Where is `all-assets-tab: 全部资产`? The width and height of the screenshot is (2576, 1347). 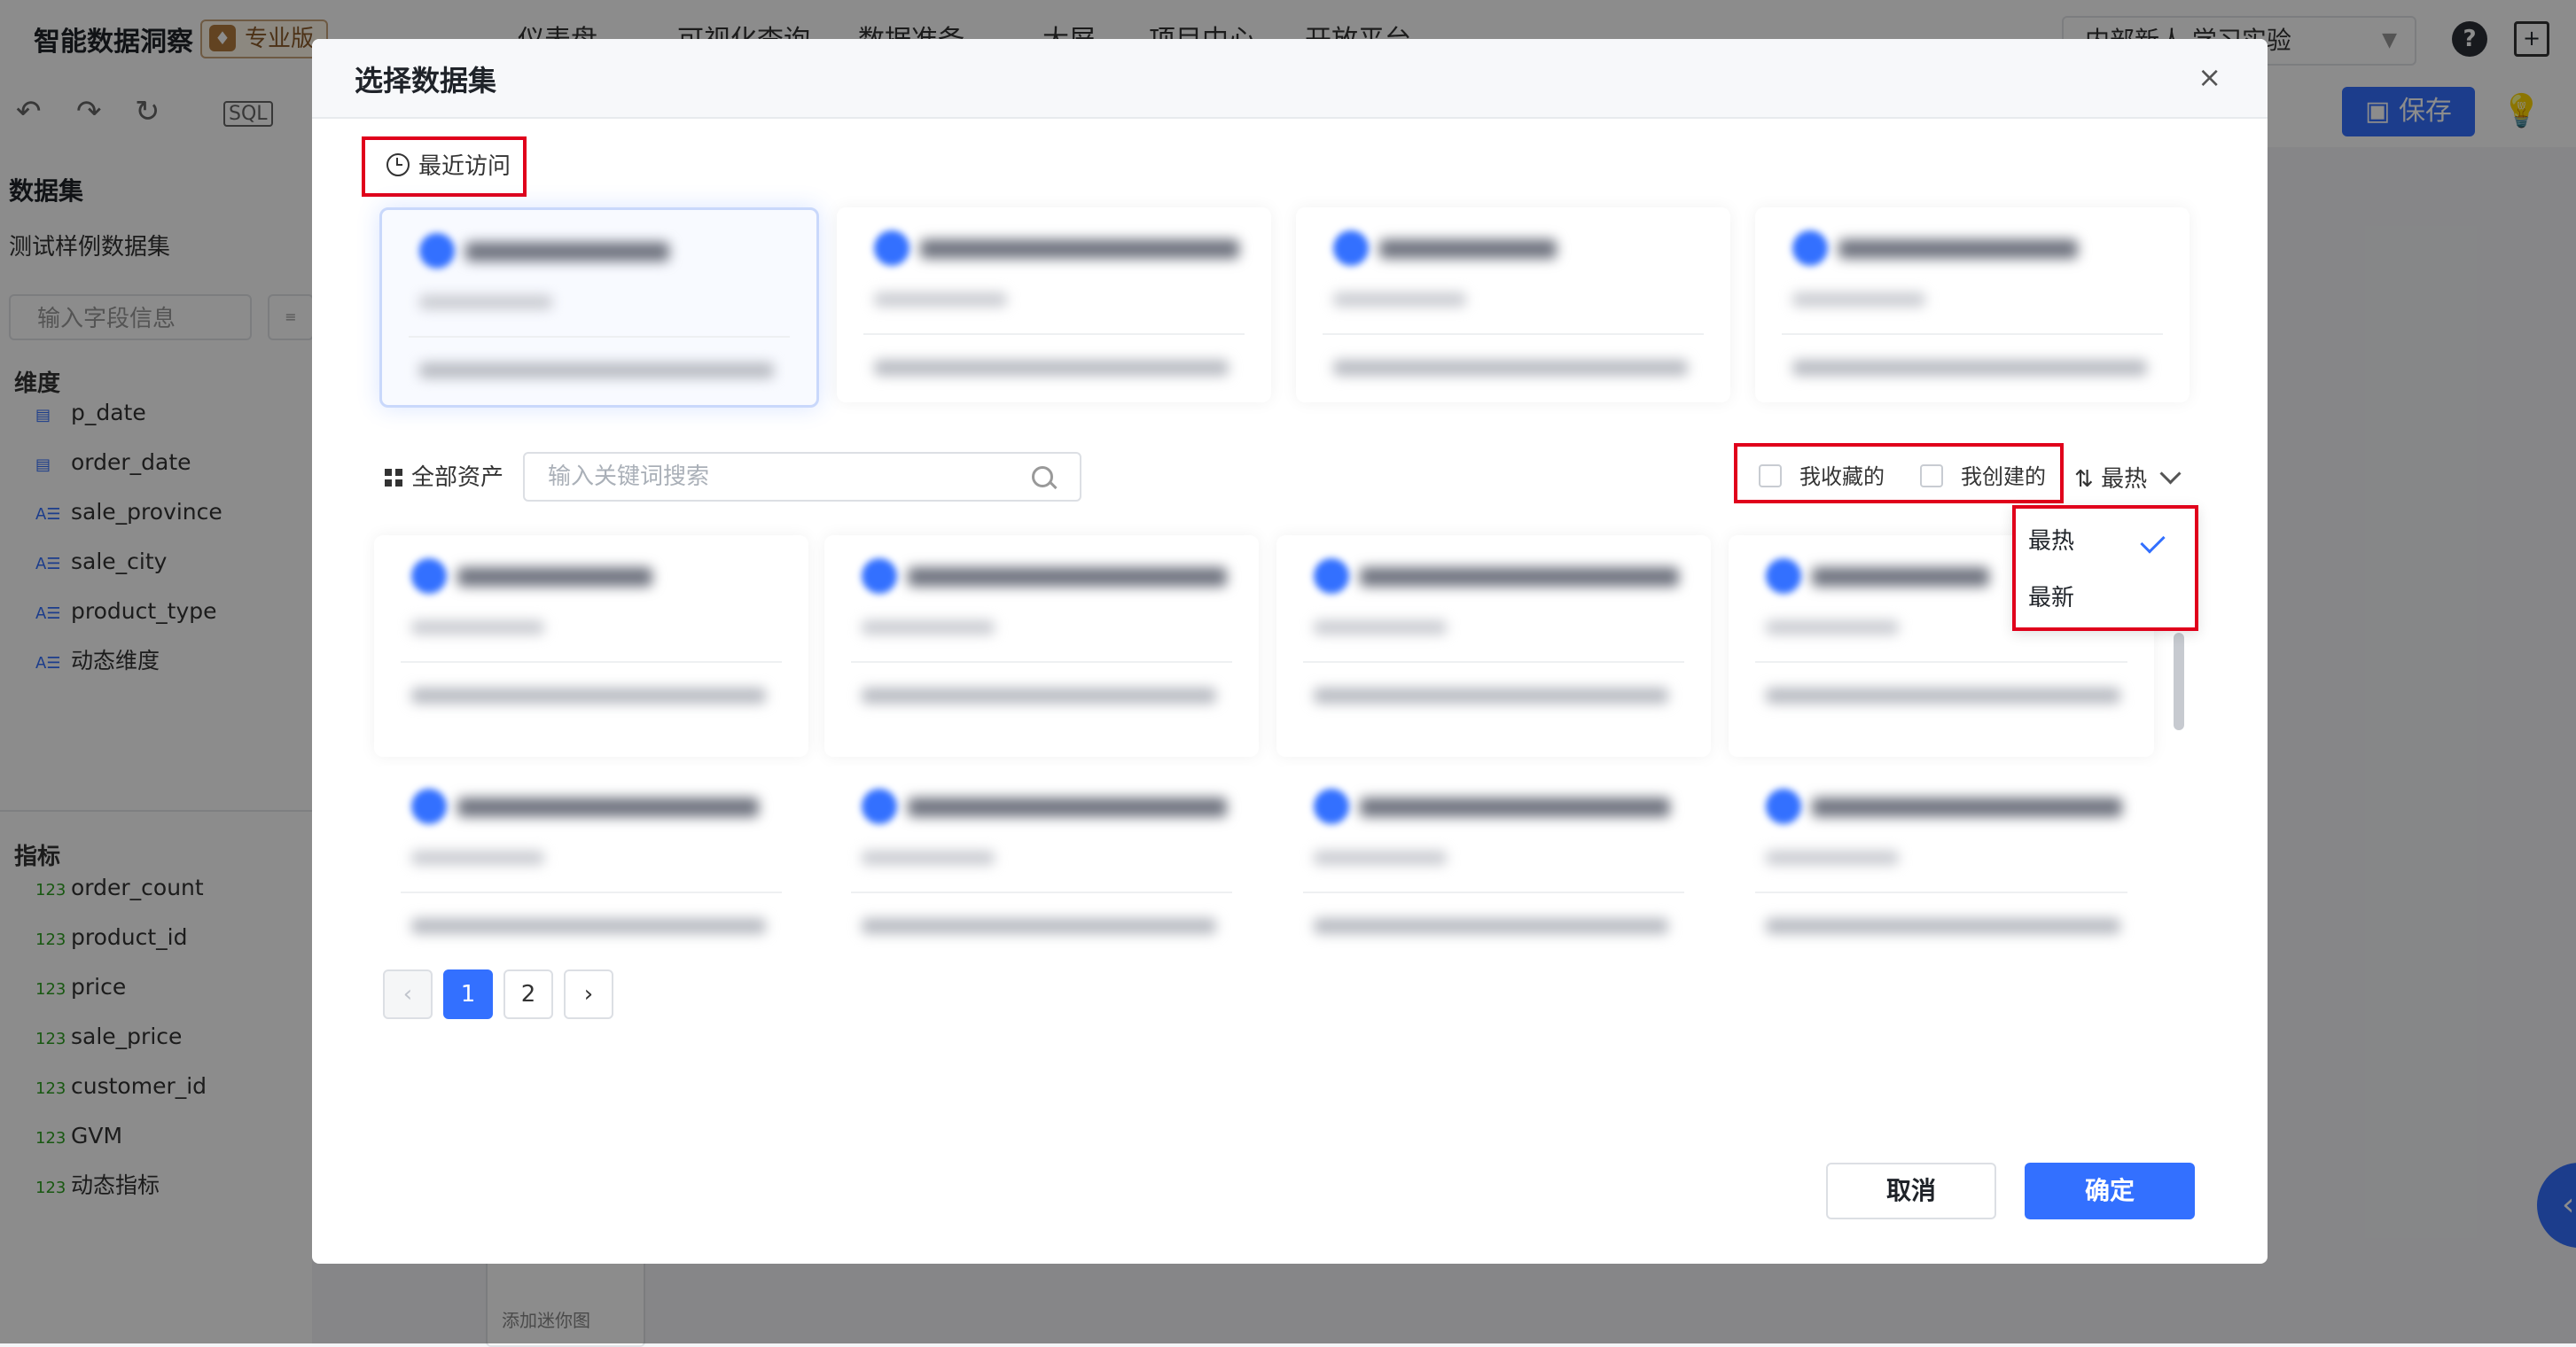
all-assets-tab: 全部资产 is located at coordinates (444, 475).